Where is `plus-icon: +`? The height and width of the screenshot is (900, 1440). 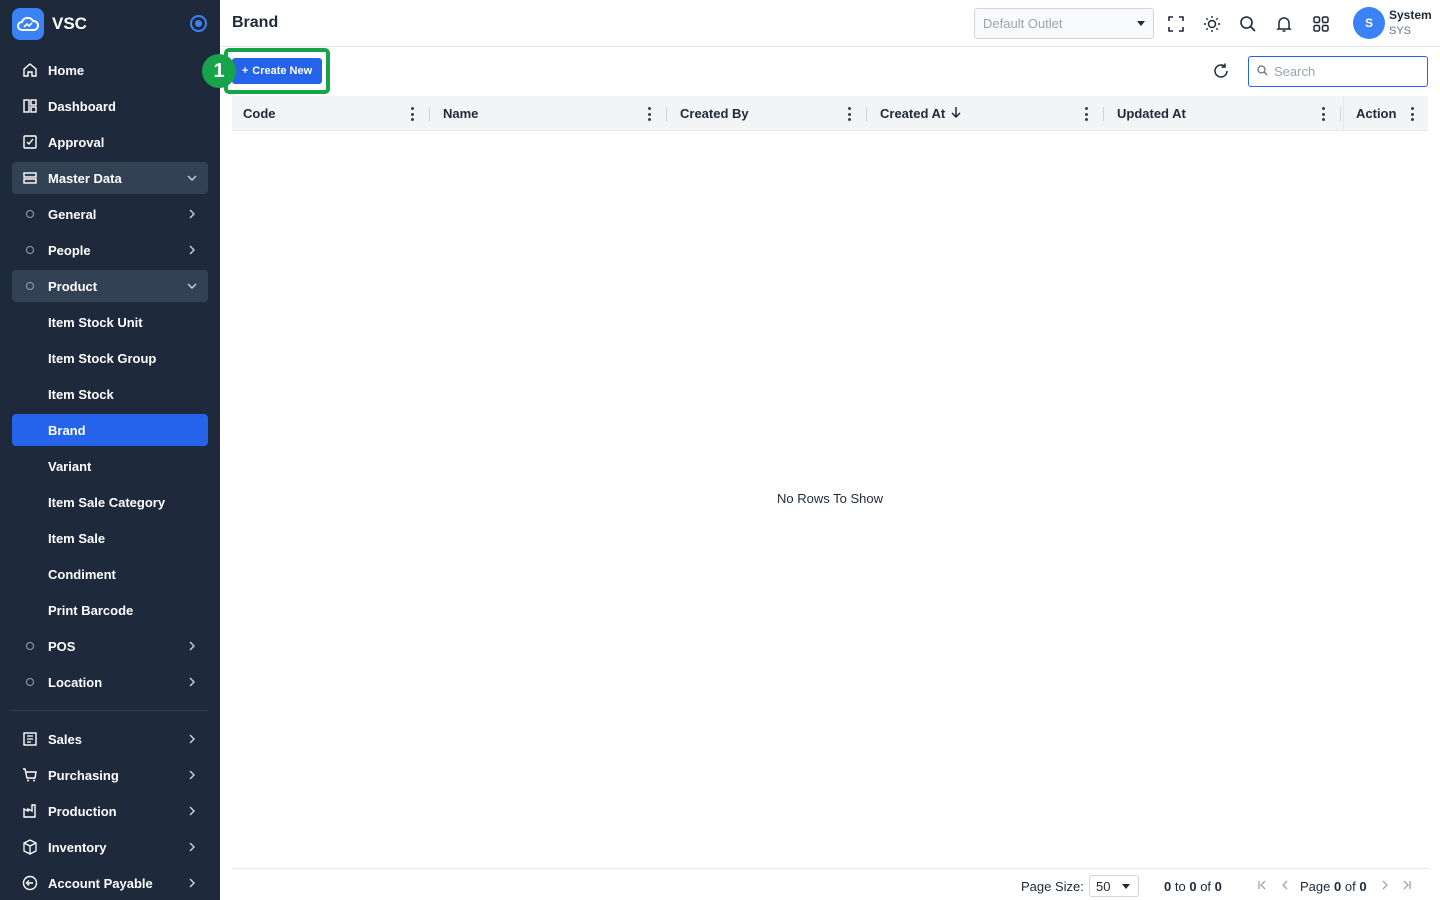
plus-icon: + is located at coordinates (245, 71).